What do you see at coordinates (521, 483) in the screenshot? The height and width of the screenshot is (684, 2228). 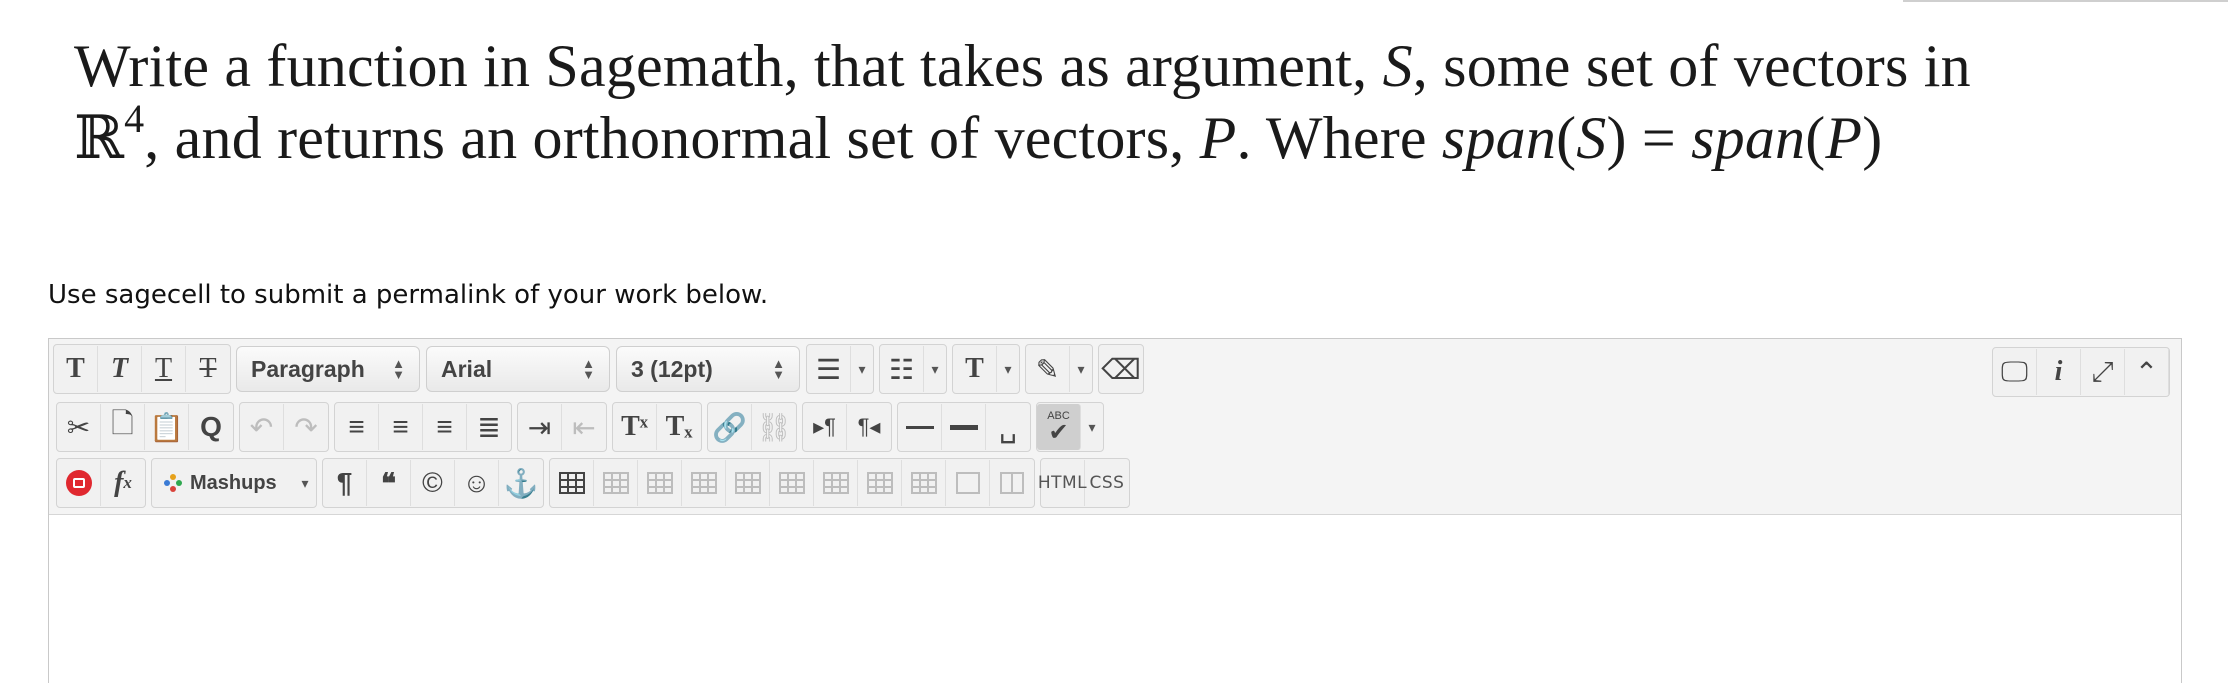 I see `anchor-icon: ⚓` at bounding box center [521, 483].